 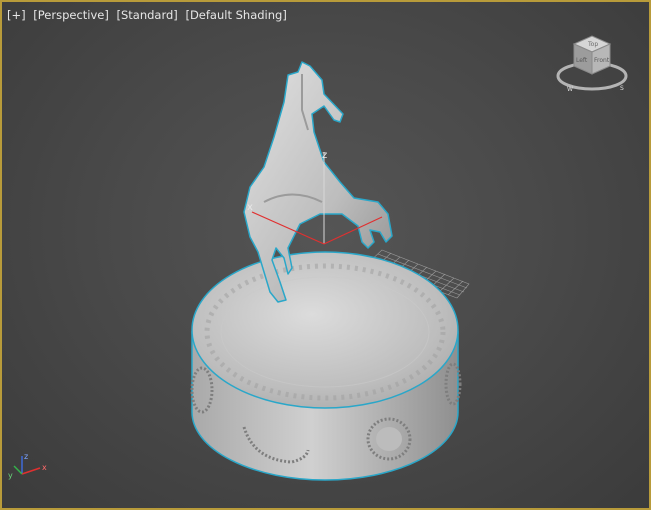 I want to click on axis-y-label: y, so click(x=10, y=475).